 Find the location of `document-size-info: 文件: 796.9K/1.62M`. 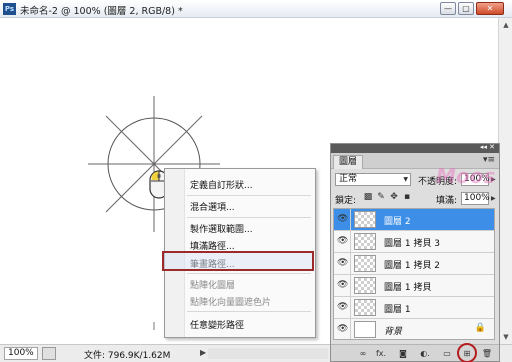

document-size-info: 文件: 796.9K/1.62M is located at coordinates (127, 356).